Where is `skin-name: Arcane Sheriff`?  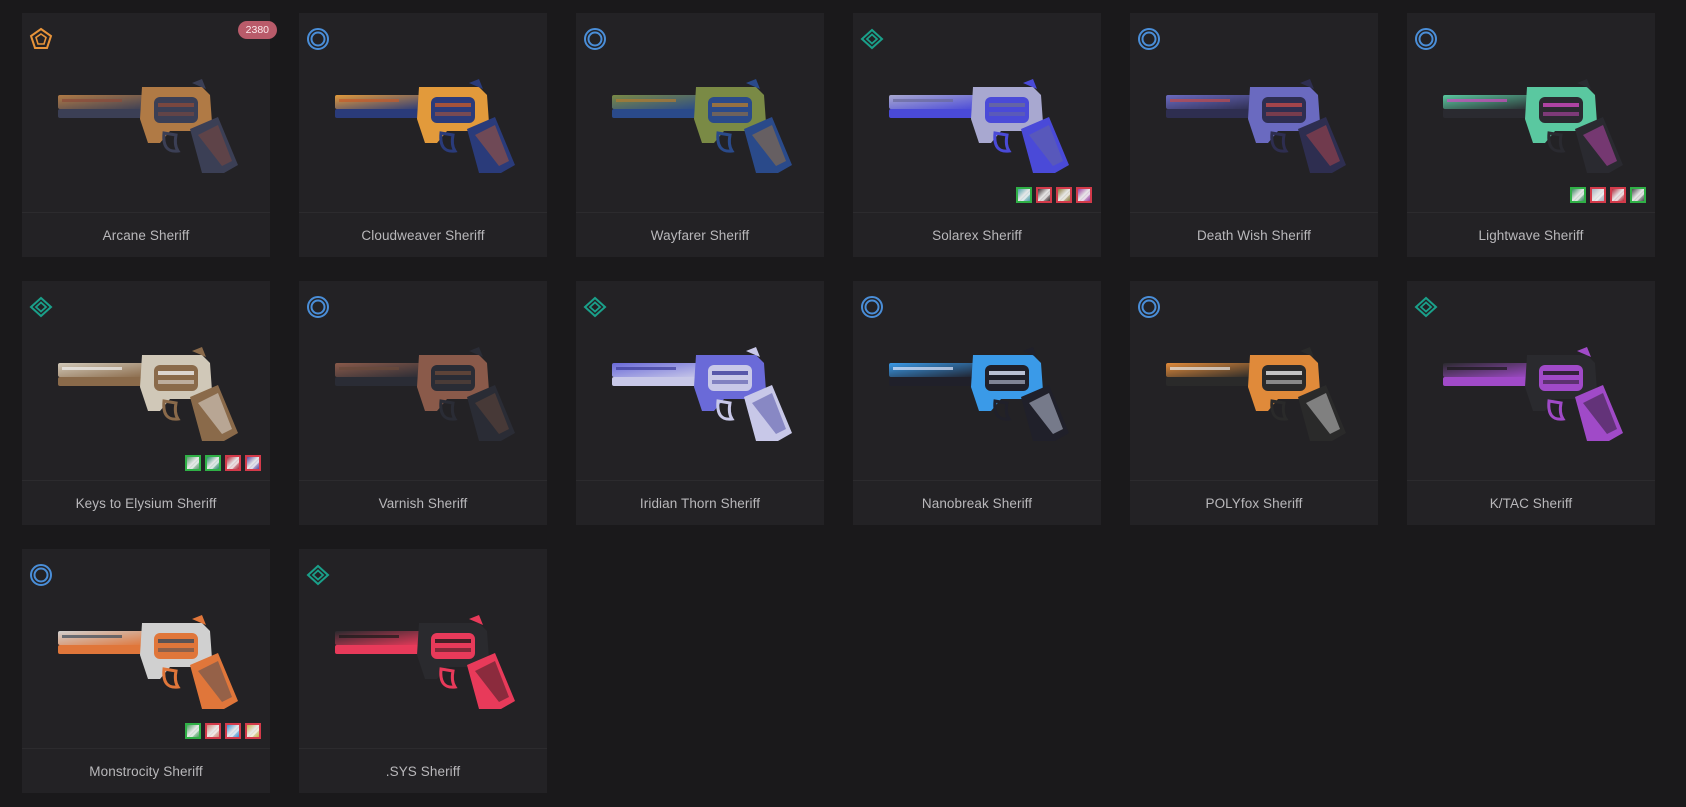 skin-name: Arcane Sheriff is located at coordinates (146, 235).